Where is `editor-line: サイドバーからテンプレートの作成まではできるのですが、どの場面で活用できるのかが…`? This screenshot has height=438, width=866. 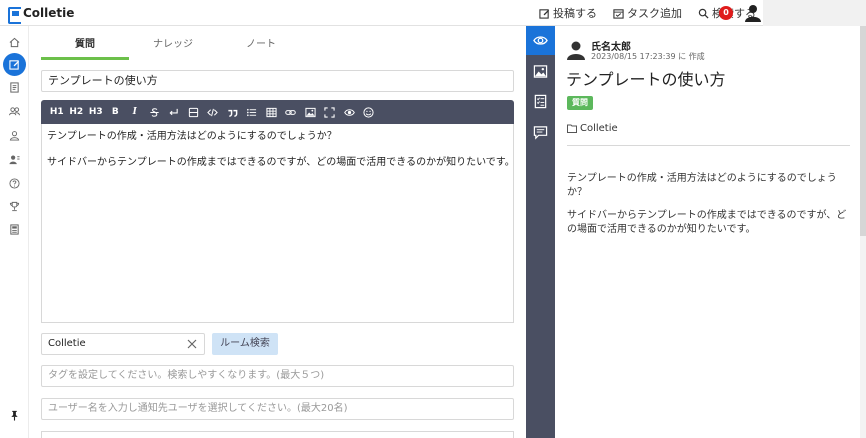
editor-line: サイドバーからテンプレートの作成まではできるのですが、どの場面で活用できるのかが… is located at coordinates (281, 162).